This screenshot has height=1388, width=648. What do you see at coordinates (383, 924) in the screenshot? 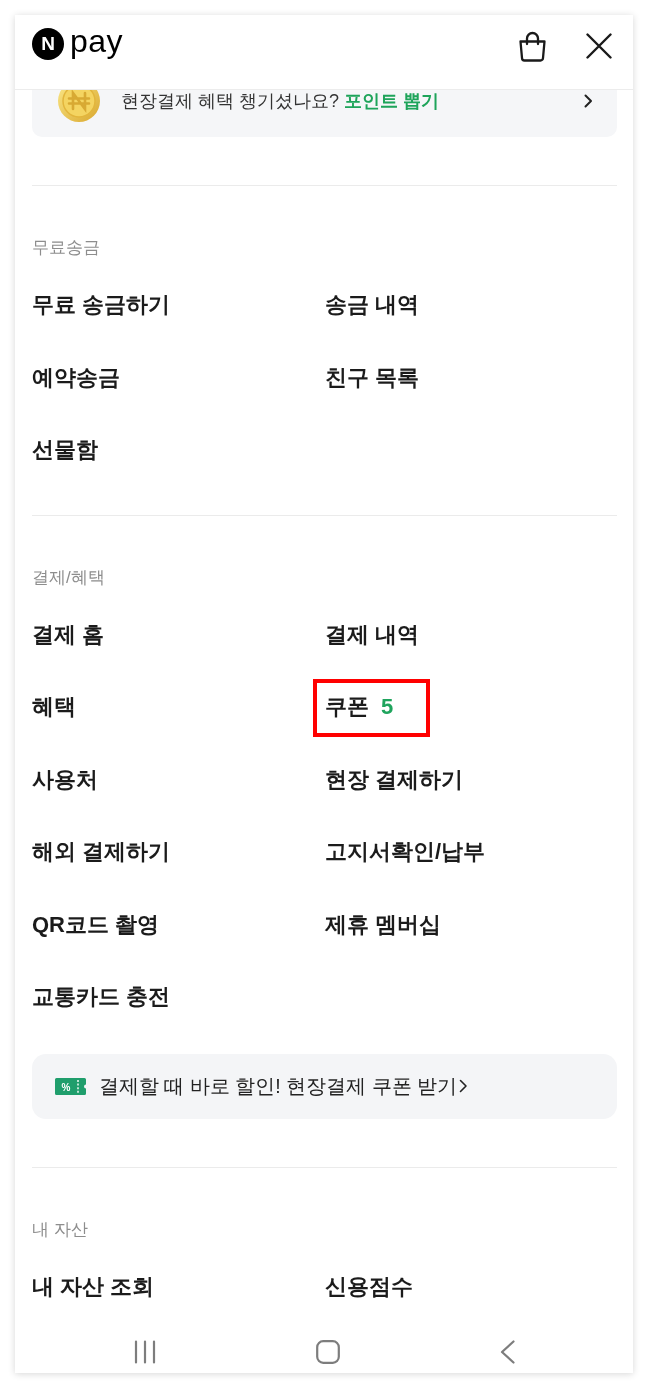
I see `menu-item: 제휴 멤버십` at bounding box center [383, 924].